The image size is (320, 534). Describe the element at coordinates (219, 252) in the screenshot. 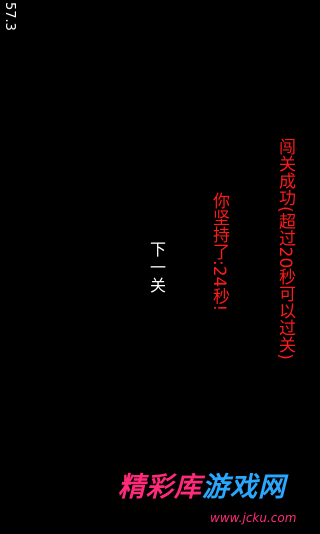

I see `survival-time-message: 你坚持了:24秒!` at that location.